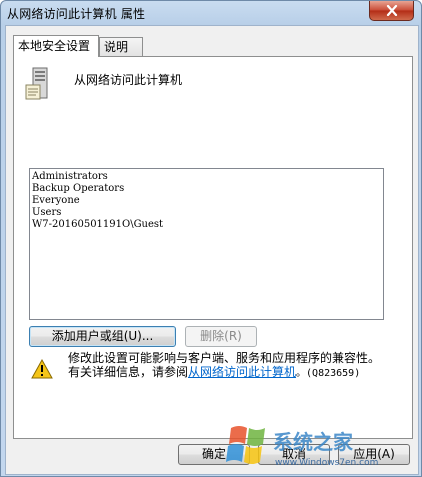  I want to click on list-item: Users, so click(206, 213).